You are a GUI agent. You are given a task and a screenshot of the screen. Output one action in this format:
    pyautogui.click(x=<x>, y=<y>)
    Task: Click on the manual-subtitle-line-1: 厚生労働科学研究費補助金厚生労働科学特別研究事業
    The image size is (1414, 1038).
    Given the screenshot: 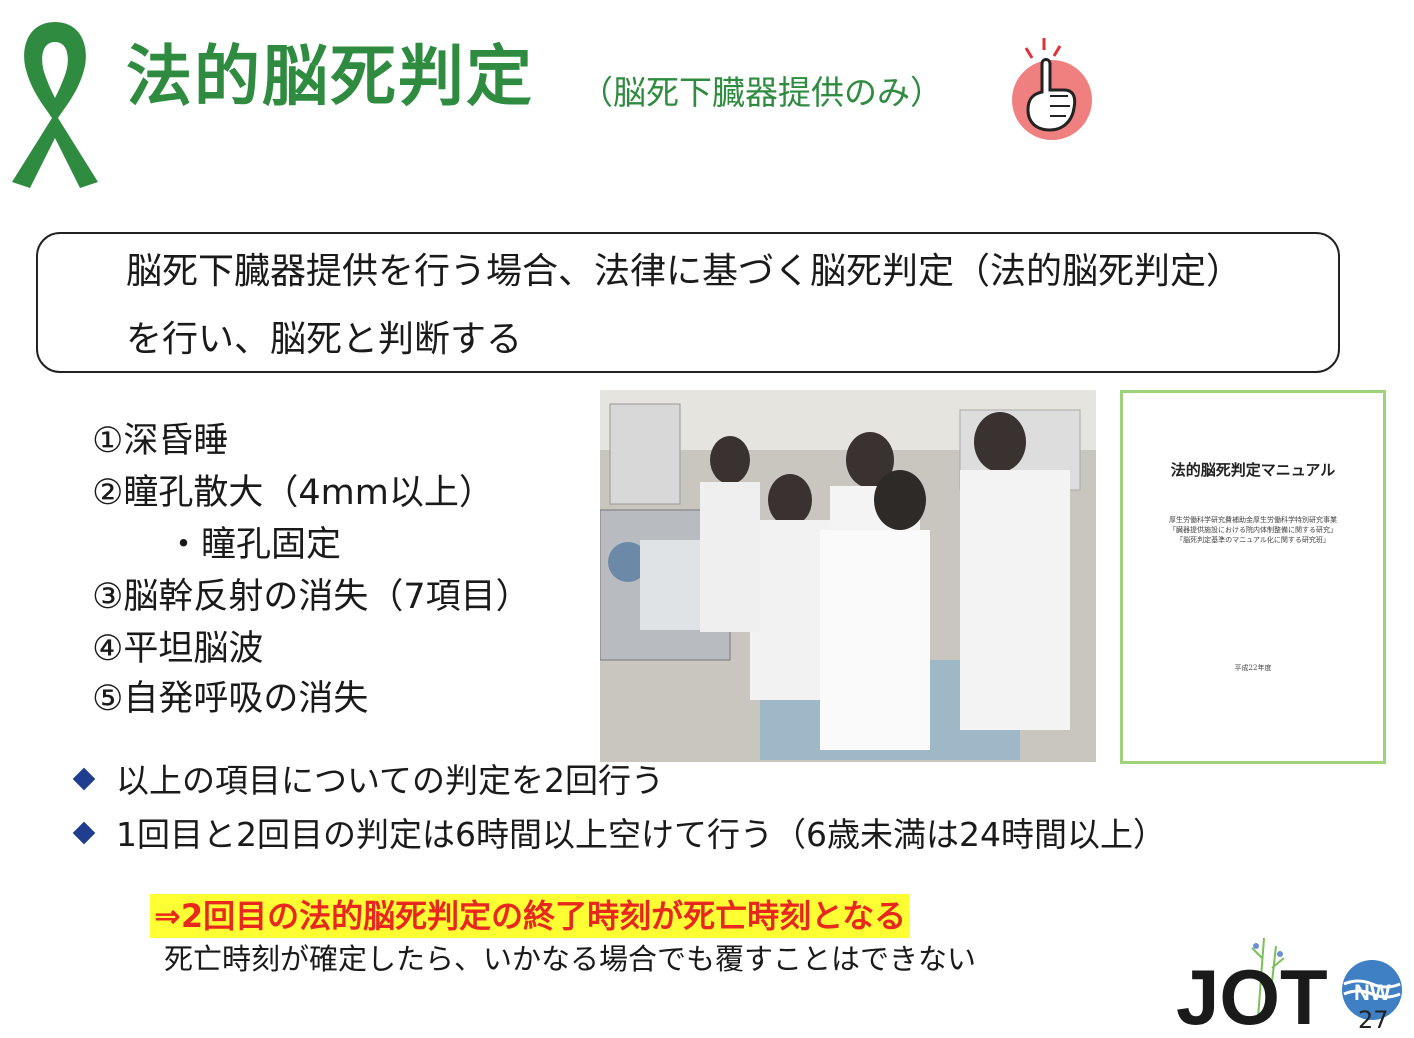 What is the action you would take?
    pyautogui.click(x=1253, y=520)
    